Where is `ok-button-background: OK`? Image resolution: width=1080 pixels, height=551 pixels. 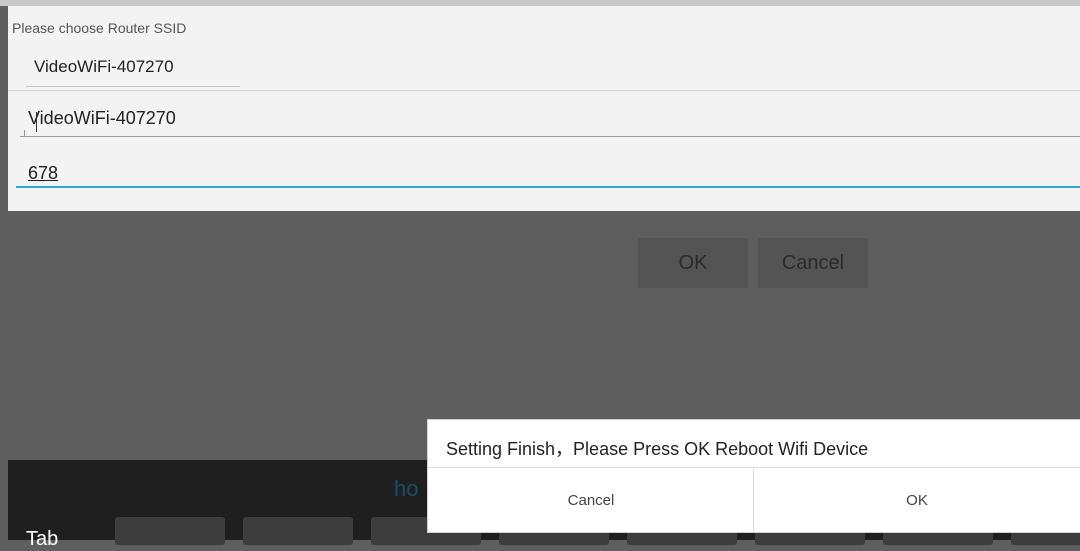
ok-button-background: OK is located at coordinates (693, 263).